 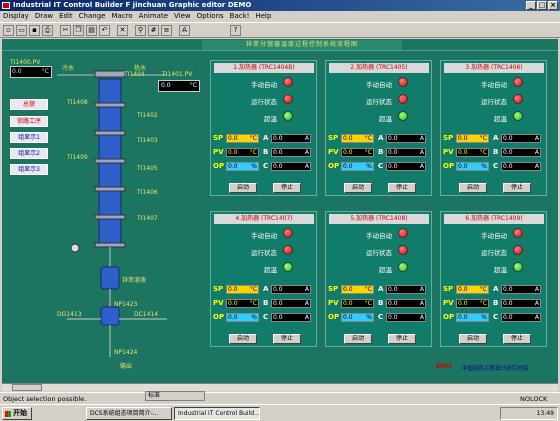 I want to click on panel-title: 5.加热器 (TRC1408), so click(x=379, y=219).